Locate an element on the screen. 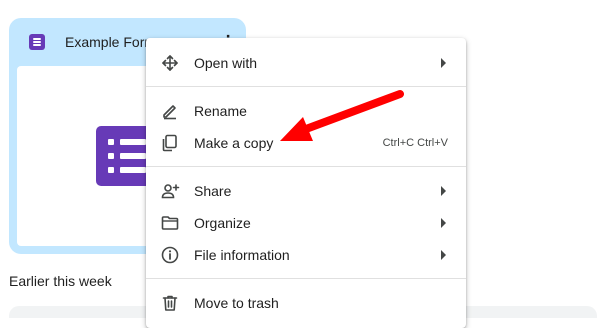 This screenshot has width=597, height=328. menu-item-file-information: File information is located at coordinates (306, 255).